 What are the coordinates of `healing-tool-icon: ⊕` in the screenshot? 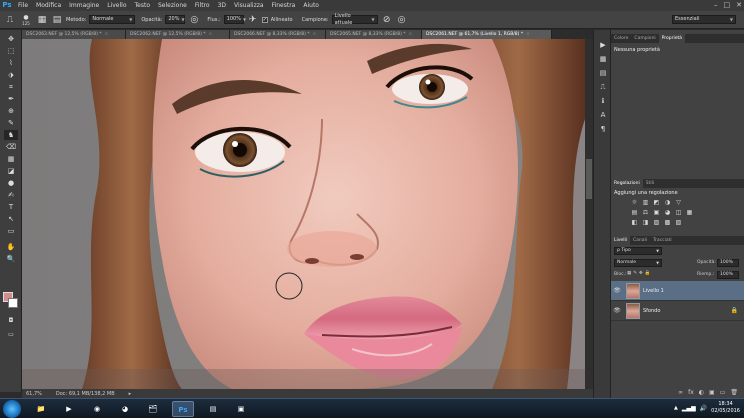 It's located at (11, 111).